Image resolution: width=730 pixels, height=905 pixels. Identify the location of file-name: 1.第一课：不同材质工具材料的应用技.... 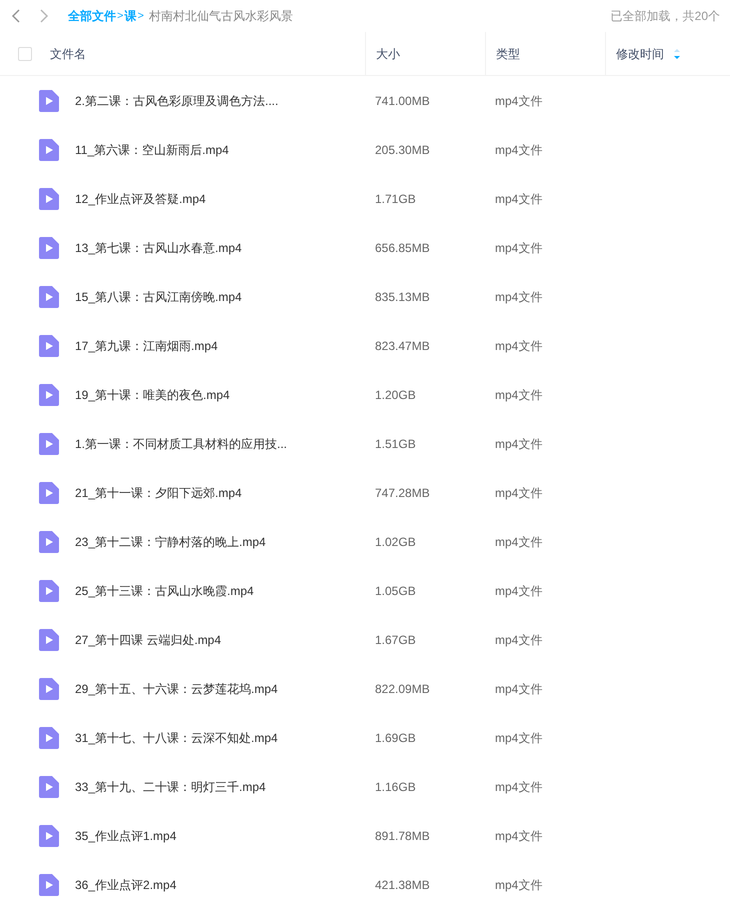
(181, 443).